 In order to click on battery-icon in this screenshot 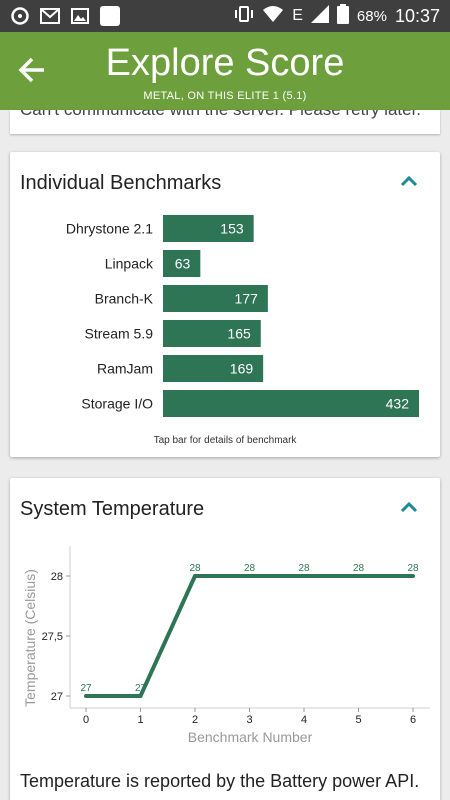, I will do `click(342, 16)`.